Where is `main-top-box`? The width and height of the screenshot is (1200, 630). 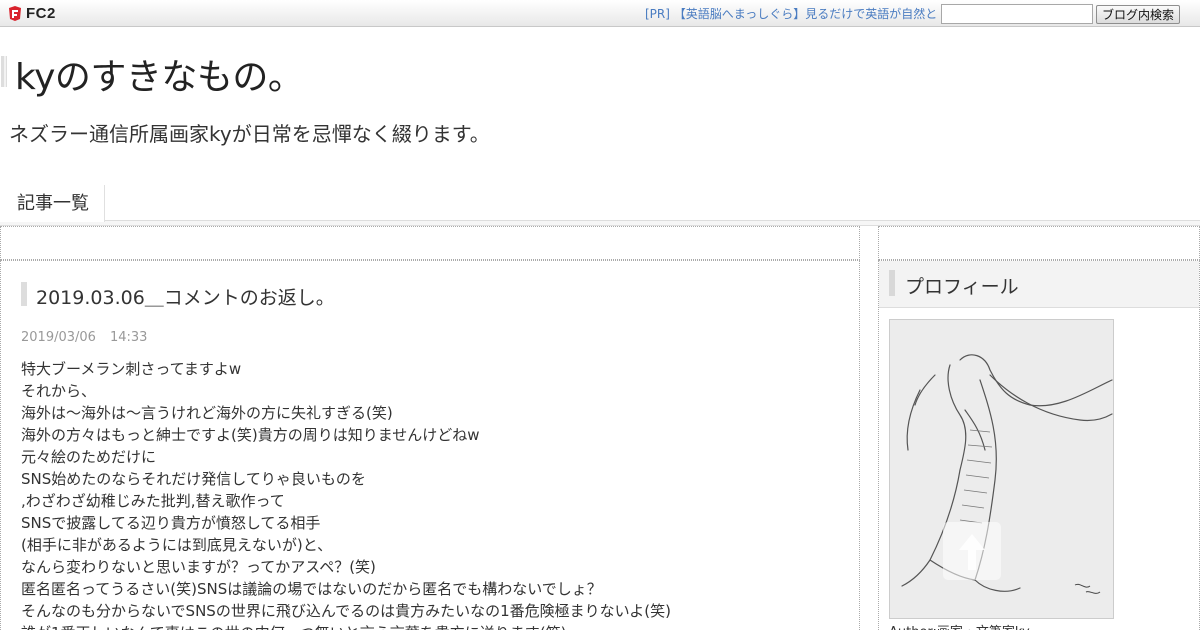 main-top-box is located at coordinates (430, 243).